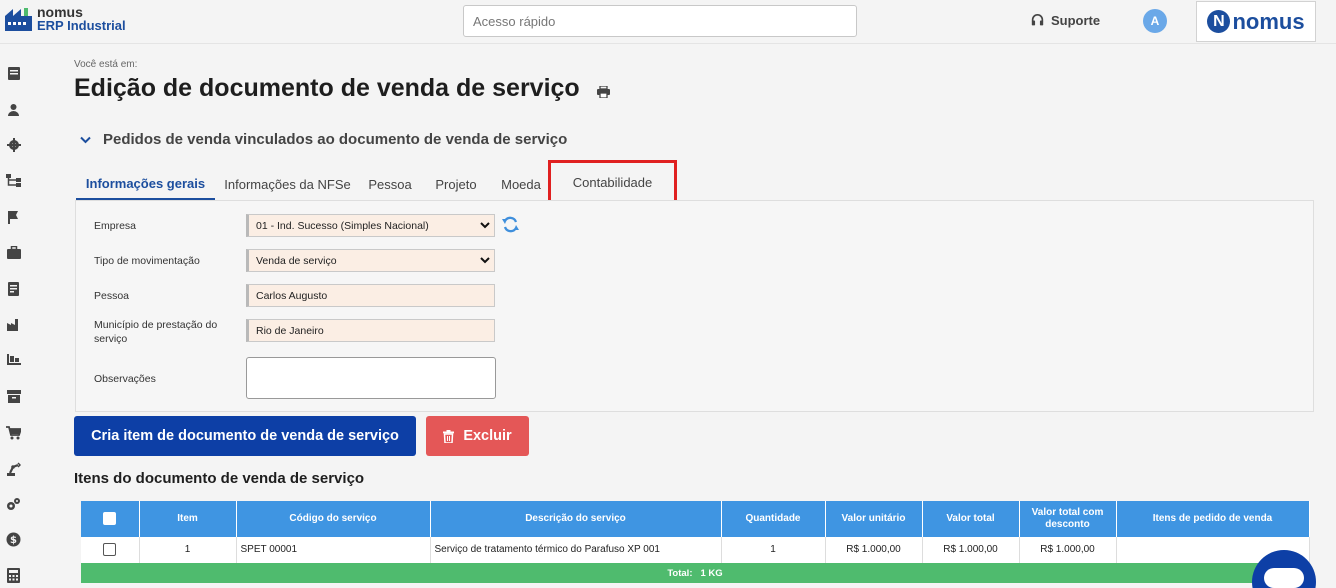 The image size is (1336, 588). I want to click on brand-logo: N nomus, so click(1256, 21).